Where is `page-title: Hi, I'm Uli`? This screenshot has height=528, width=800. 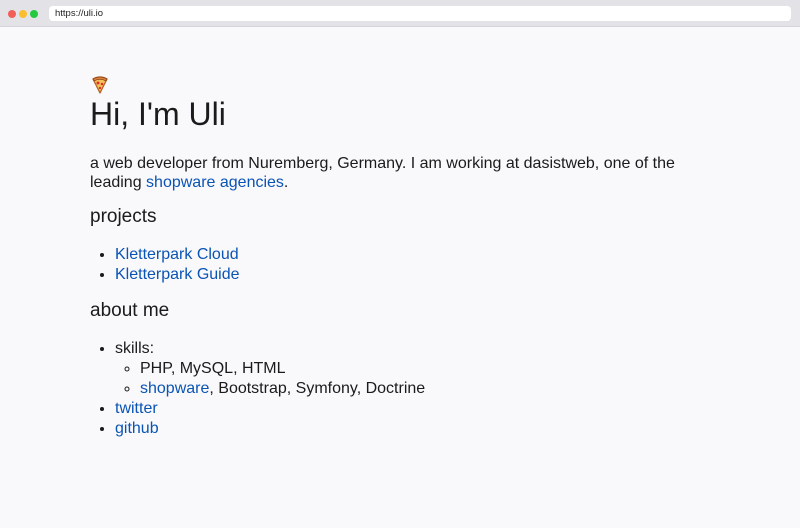 page-title: Hi, I'm Uli is located at coordinates (158, 114).